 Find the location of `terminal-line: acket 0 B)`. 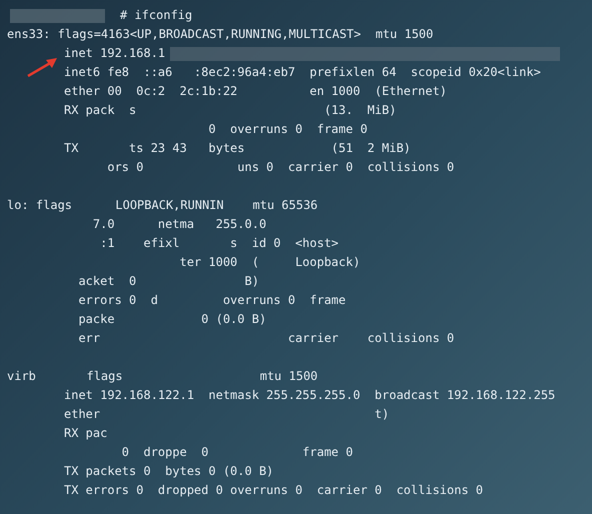

terminal-line: acket 0 B) is located at coordinates (168, 281).